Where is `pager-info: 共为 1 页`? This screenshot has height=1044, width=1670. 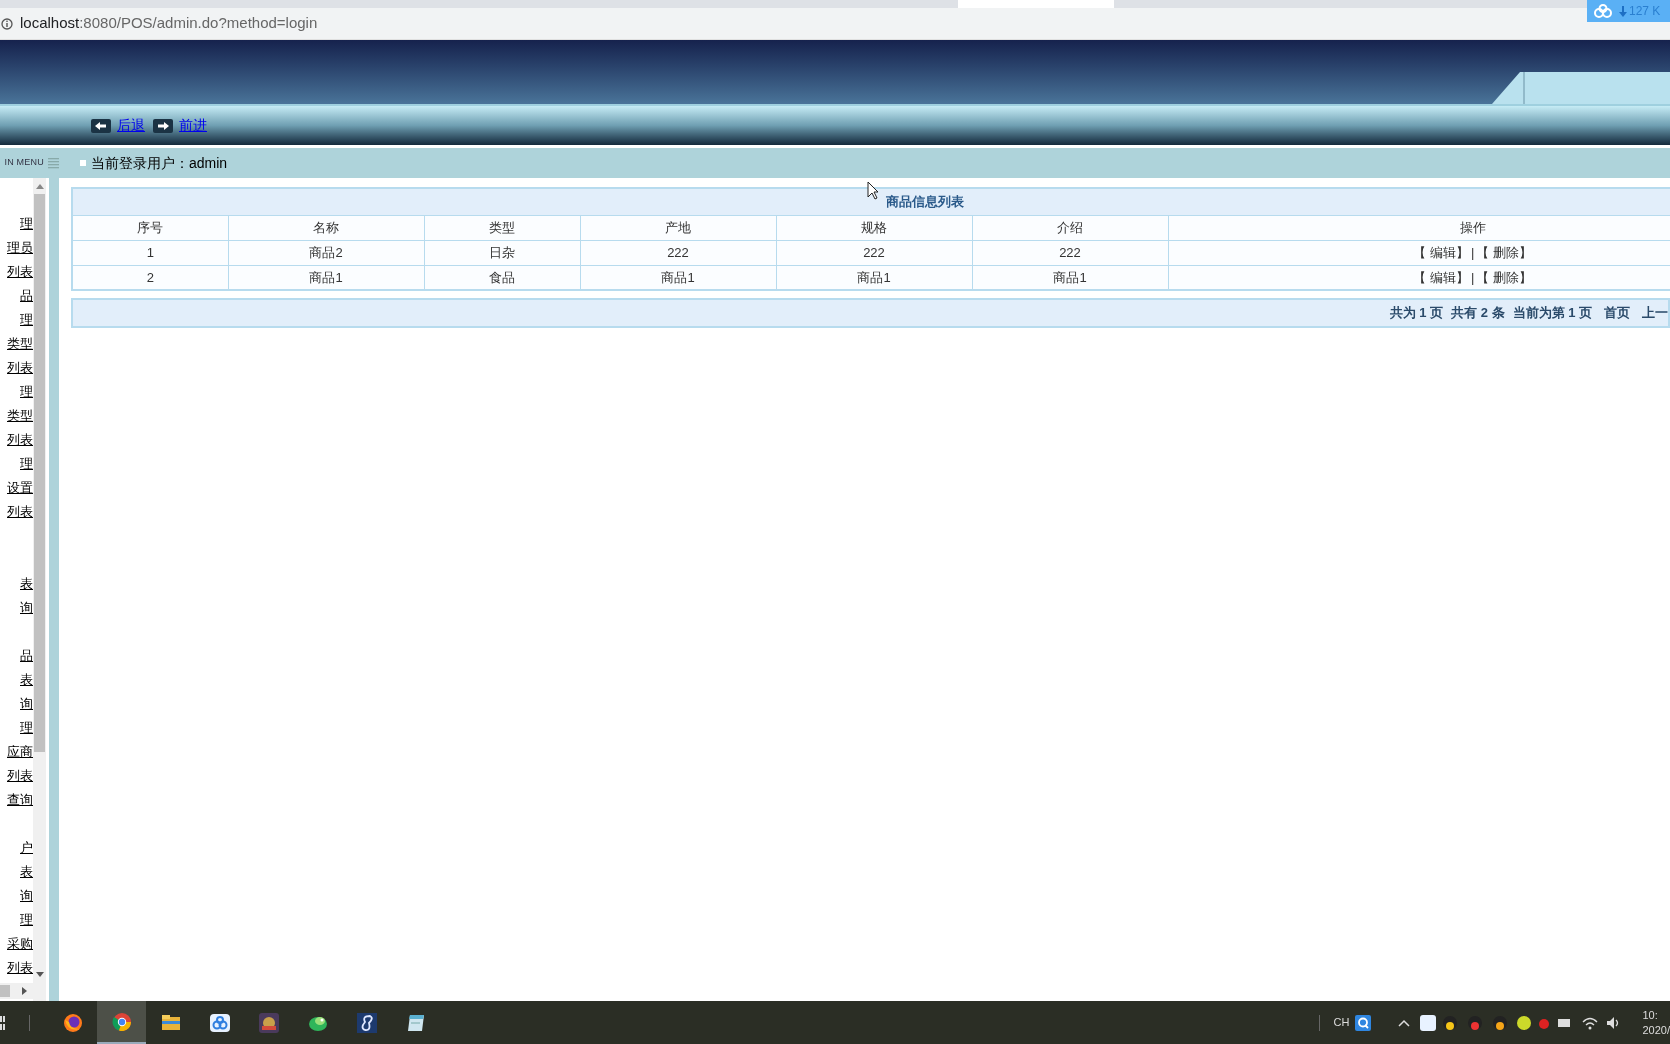
pager-info: 共为 1 页 is located at coordinates (1416, 313).